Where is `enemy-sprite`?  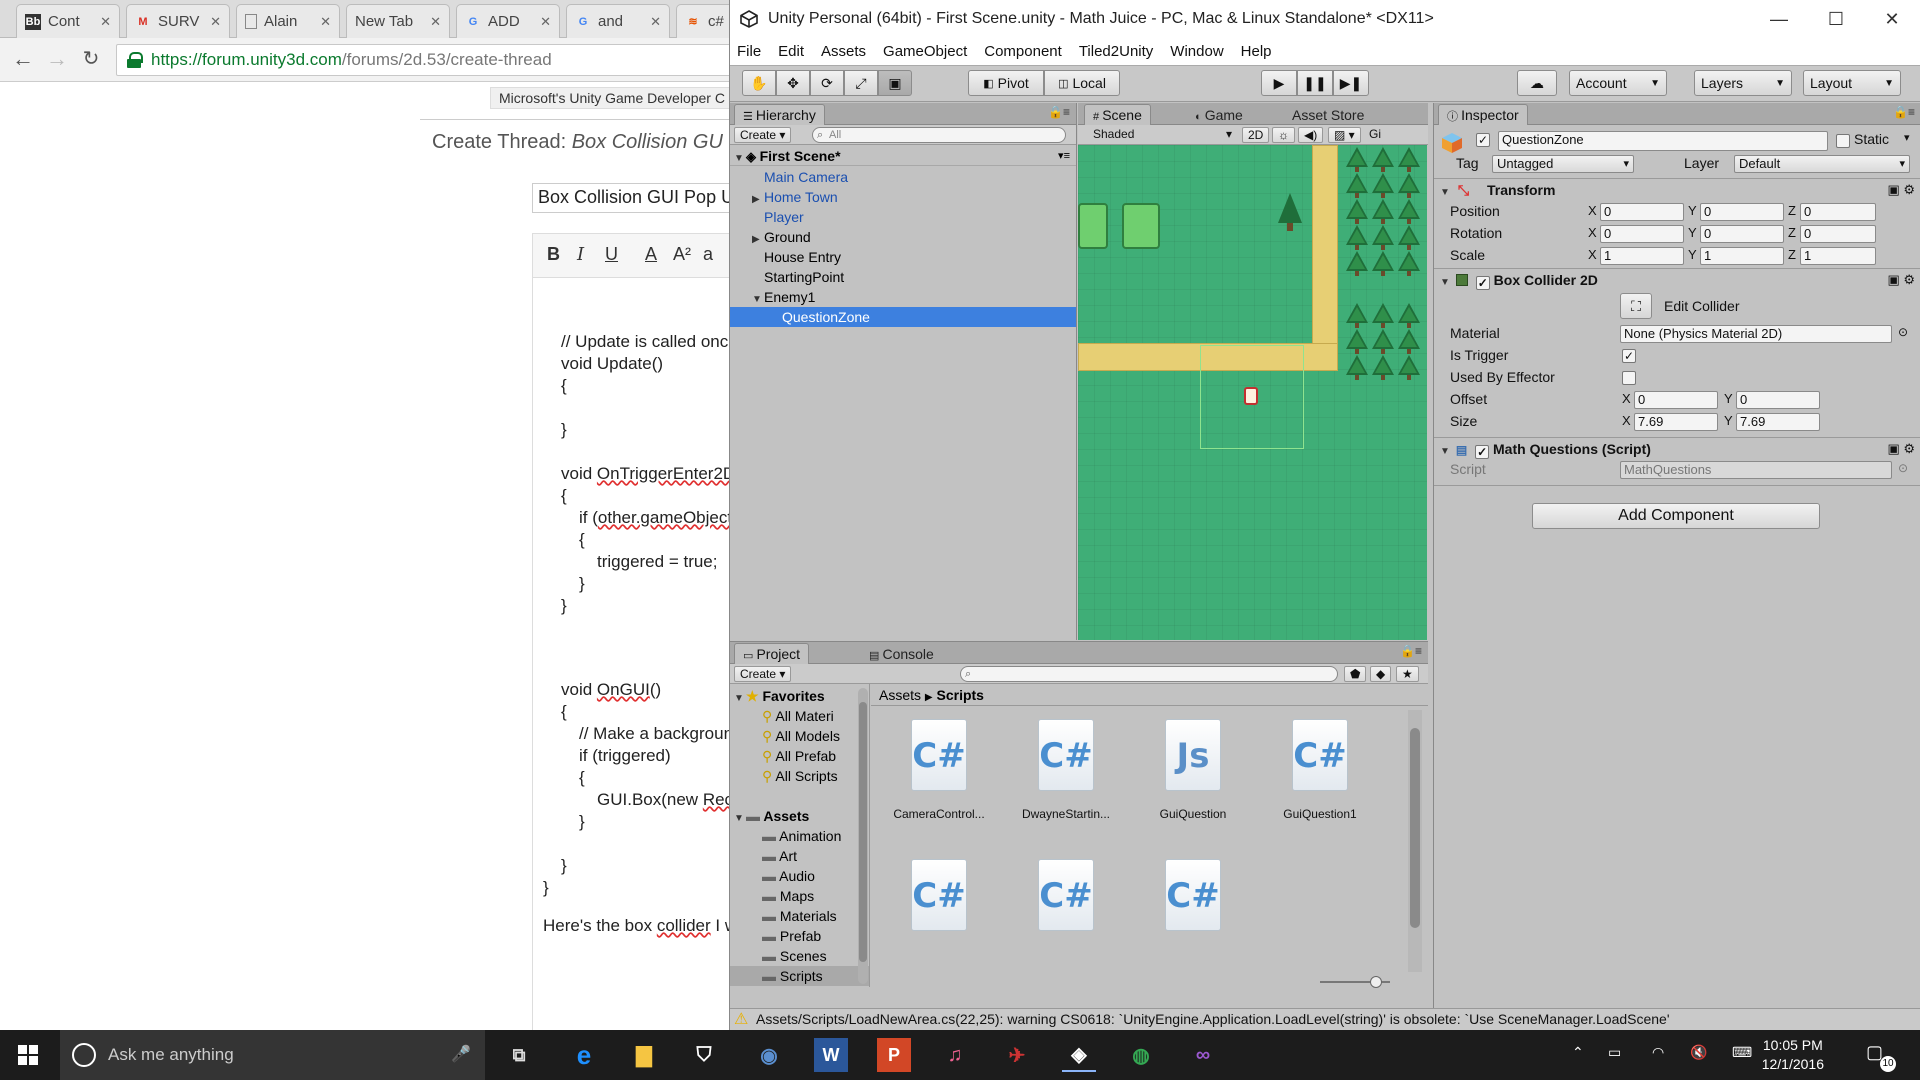
enemy-sprite is located at coordinates (1251, 396).